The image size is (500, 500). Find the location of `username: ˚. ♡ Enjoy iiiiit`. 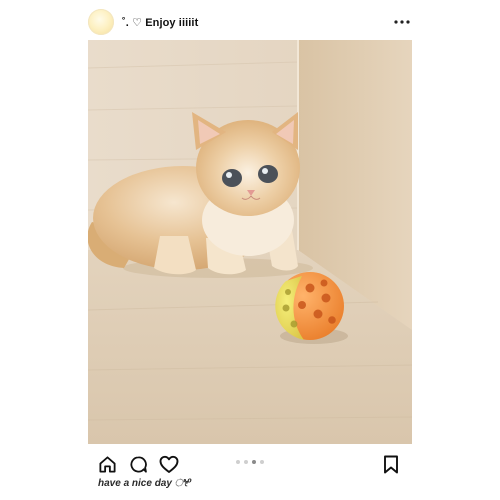

username: ˚. ♡ Enjoy iiiiit is located at coordinates (160, 22).